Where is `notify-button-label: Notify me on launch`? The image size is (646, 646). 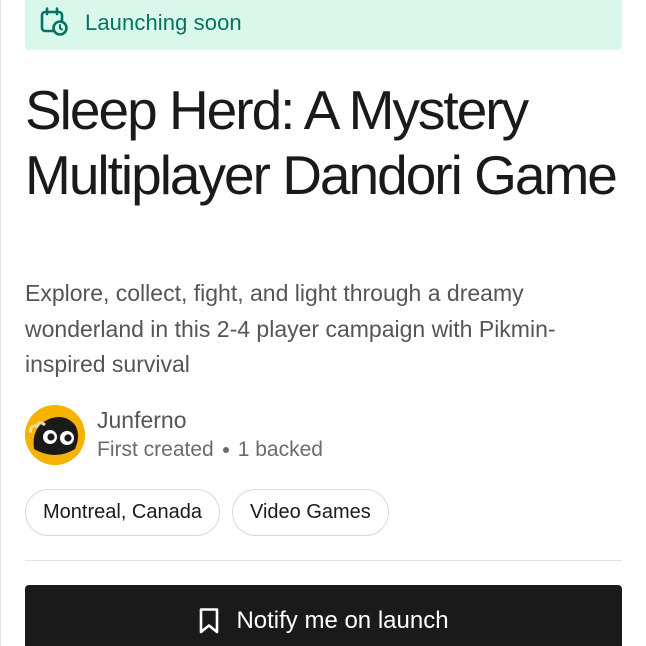
notify-button-label: Notify me on launch is located at coordinates (342, 620).